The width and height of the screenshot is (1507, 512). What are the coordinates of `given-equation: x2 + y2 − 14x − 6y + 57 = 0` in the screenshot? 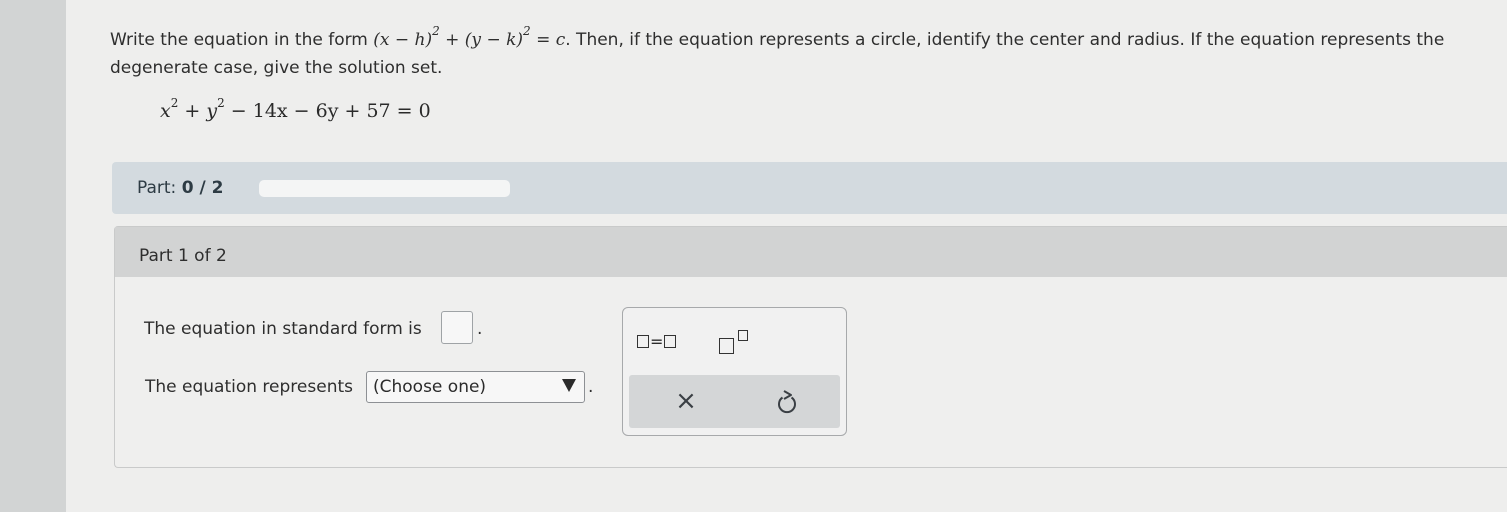 It's located at (295, 109).